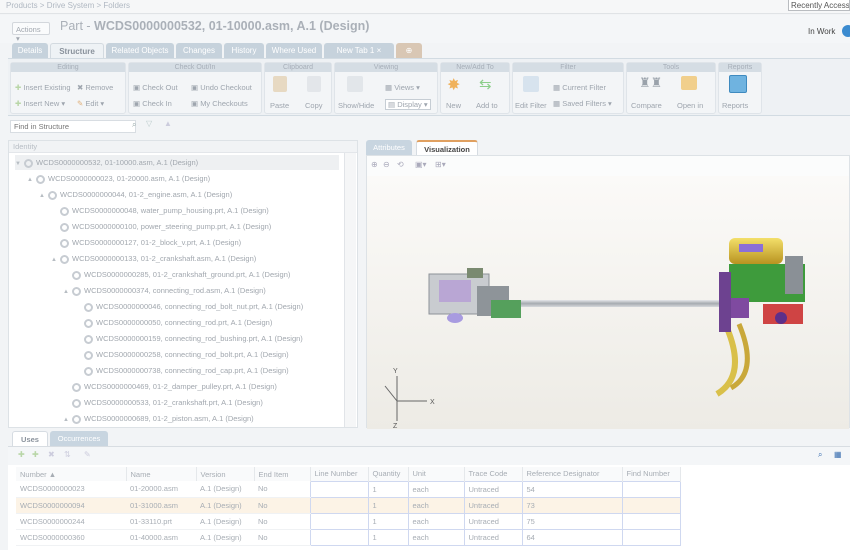  What do you see at coordinates (493, 474) in the screenshot?
I see `column-header: Trace Code` at bounding box center [493, 474].